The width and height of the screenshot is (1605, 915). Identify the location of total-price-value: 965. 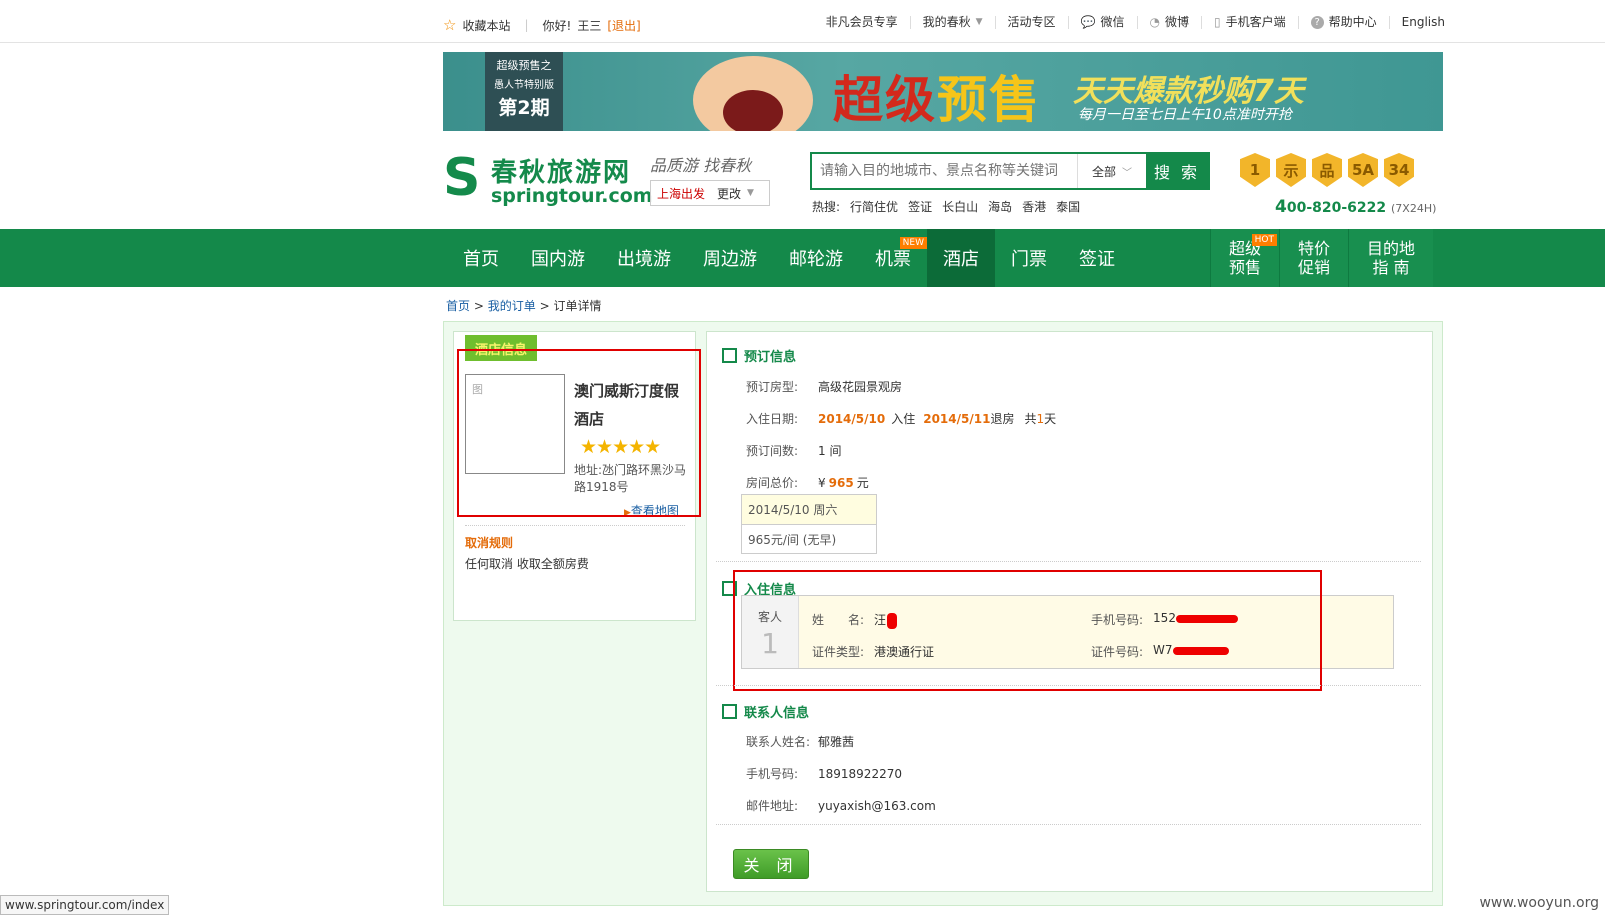
(841, 482).